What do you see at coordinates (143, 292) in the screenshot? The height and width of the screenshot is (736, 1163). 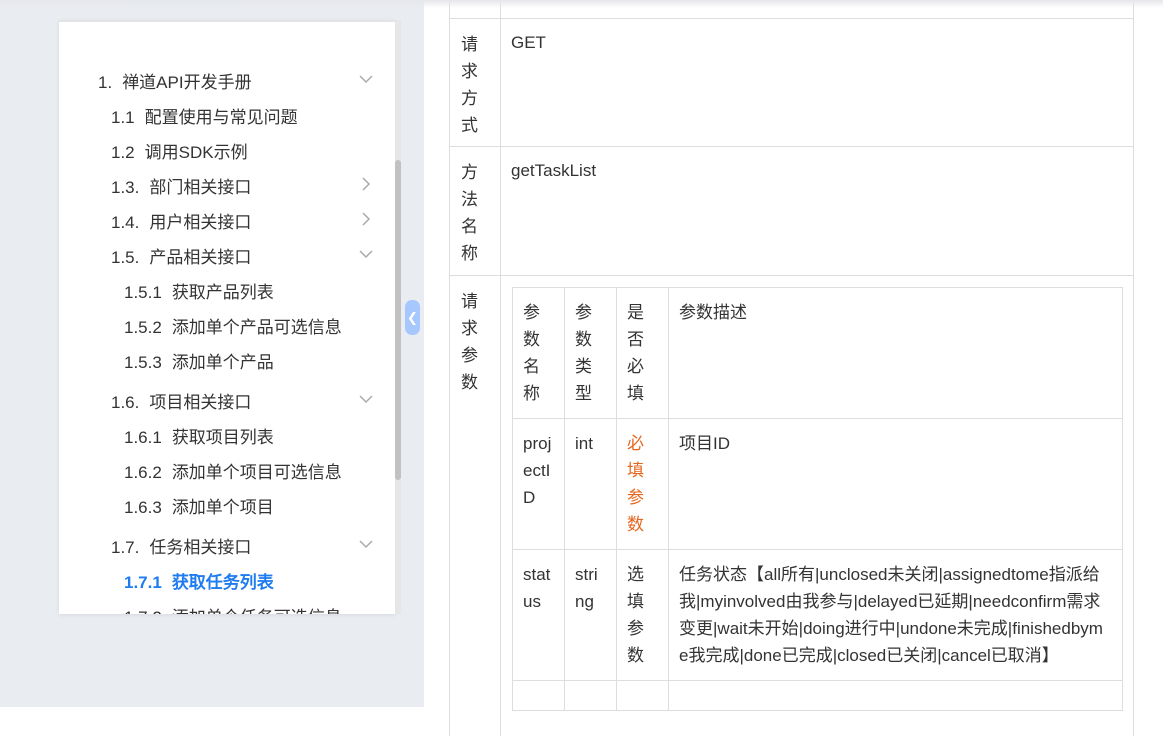 I see `toc-item-number: 1.5.1` at bounding box center [143, 292].